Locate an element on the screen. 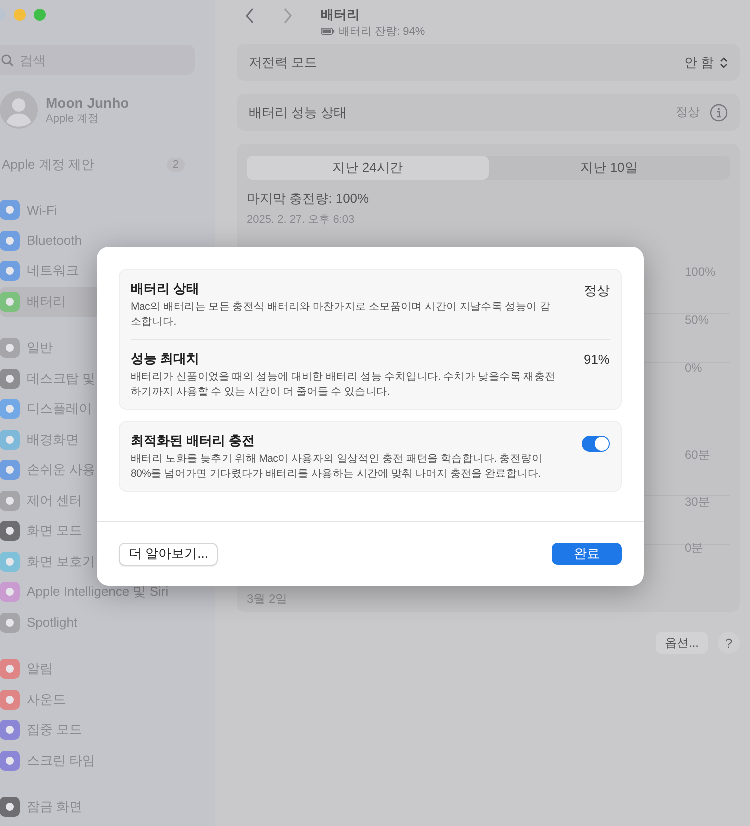  setting-value: 91% is located at coordinates (597, 359).